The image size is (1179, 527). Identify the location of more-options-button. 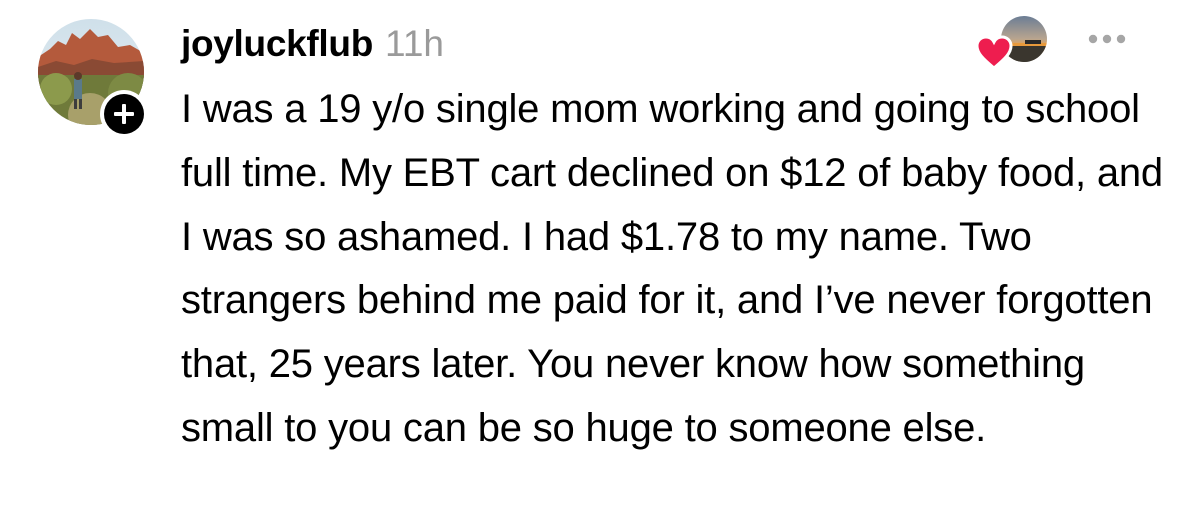
(1107, 39).